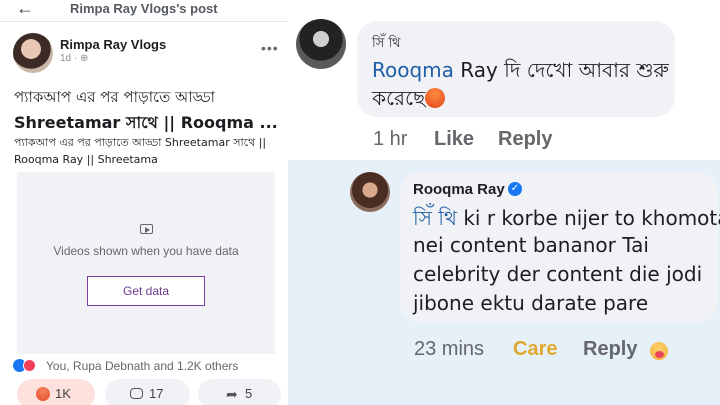  What do you see at coordinates (146, 251) in the screenshot?
I see `video-message: Videos shown when you have data` at bounding box center [146, 251].